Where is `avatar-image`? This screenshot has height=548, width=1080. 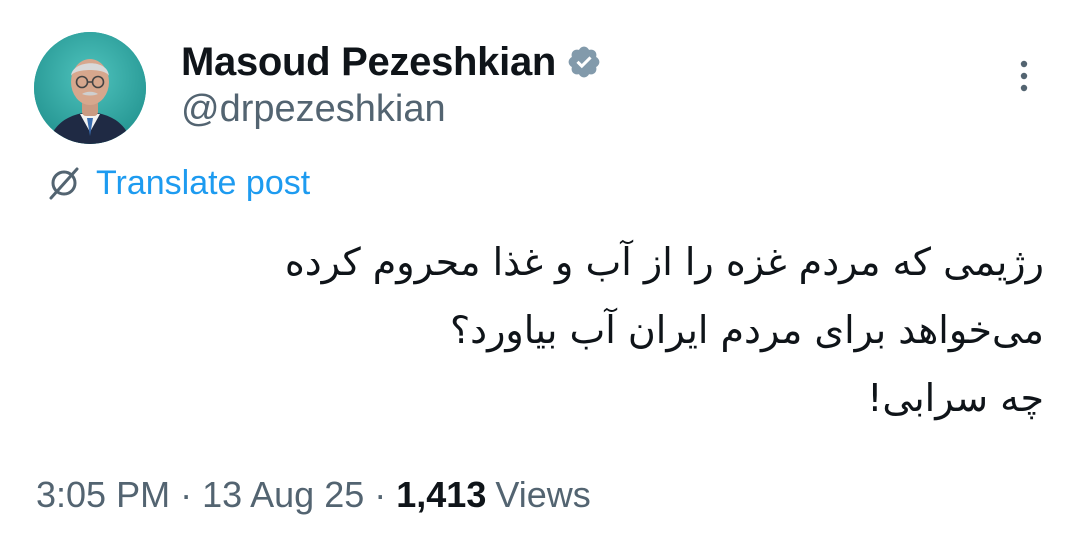 avatar-image is located at coordinates (90, 88).